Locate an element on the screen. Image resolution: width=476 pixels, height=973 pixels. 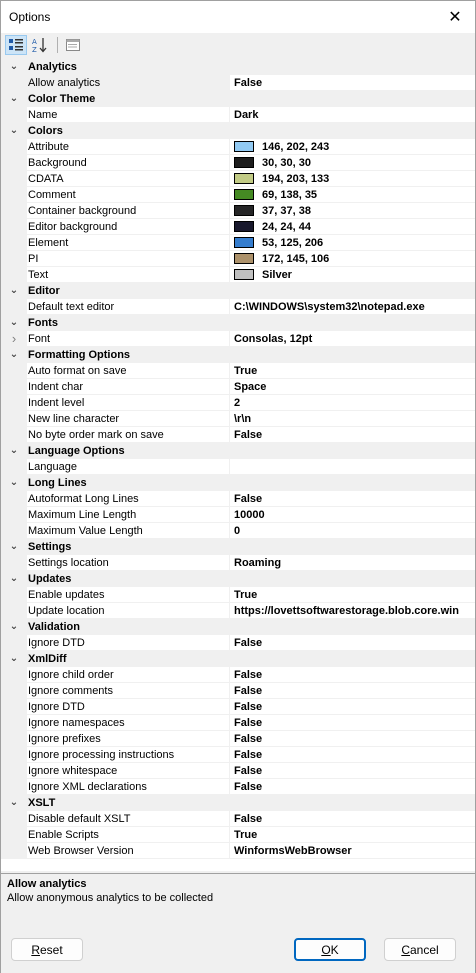
category-row: ⌄ Updates is located at coordinates (238, 578).